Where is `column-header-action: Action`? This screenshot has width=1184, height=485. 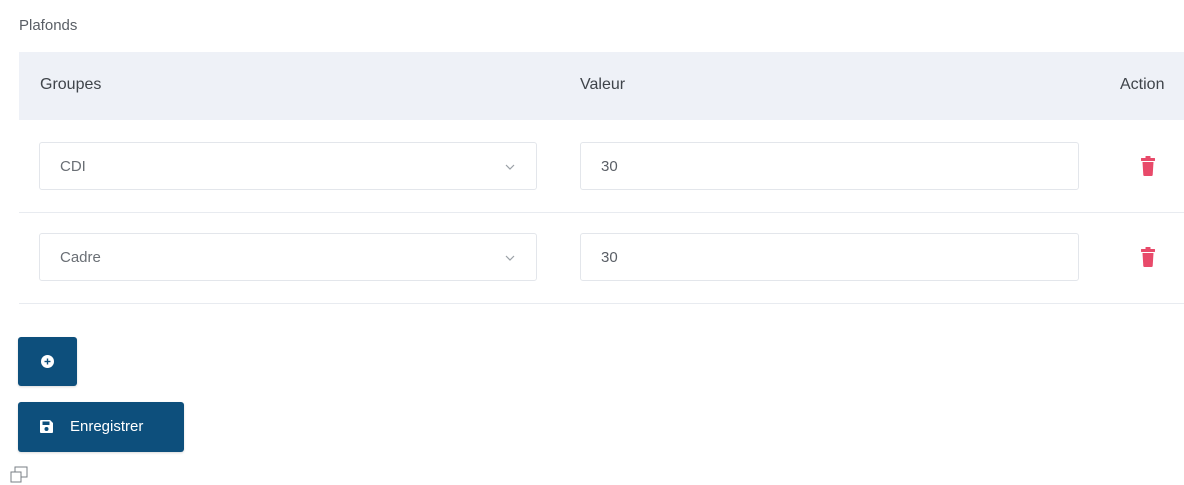
column-header-action: Action is located at coordinates (1142, 84).